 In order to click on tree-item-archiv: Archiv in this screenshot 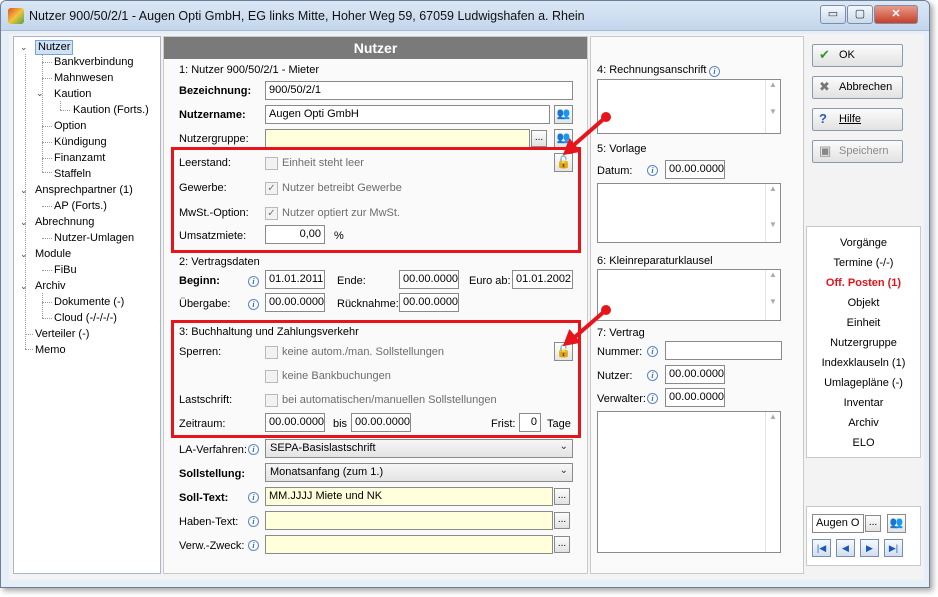, I will do `click(50, 286)`.